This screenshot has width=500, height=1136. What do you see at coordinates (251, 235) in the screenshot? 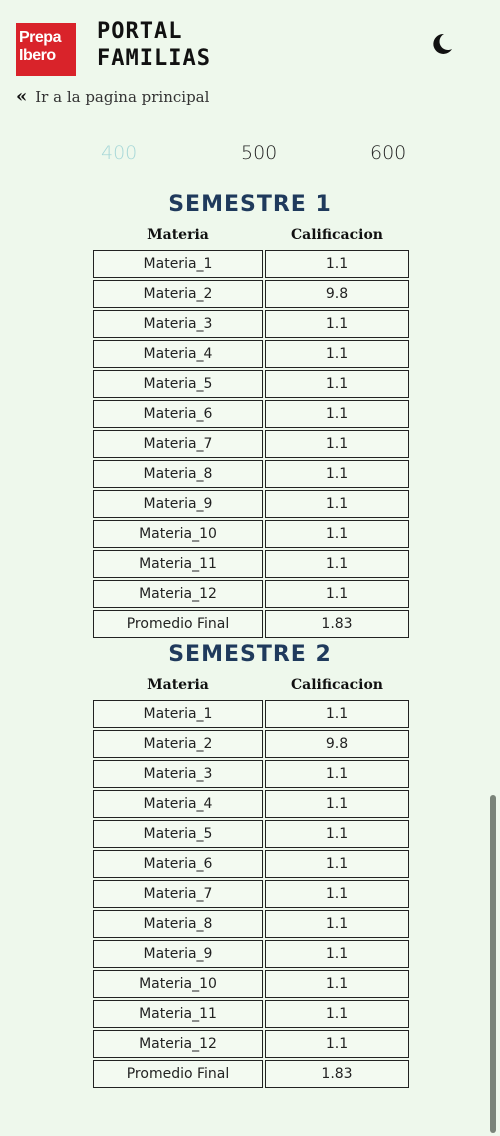
I see `table-header-row: Materia Calificacion` at bounding box center [251, 235].